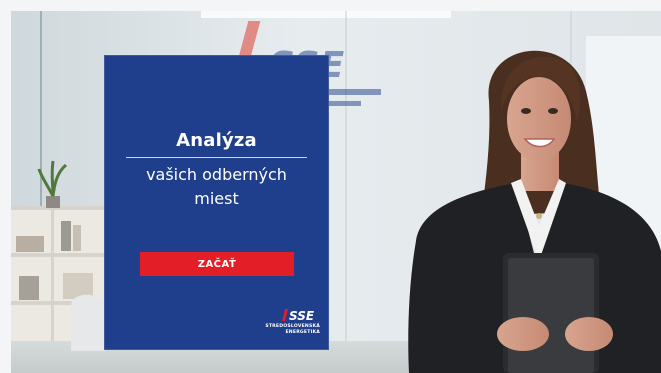 This screenshot has height=373, width=661. What do you see at coordinates (217, 264) in the screenshot?
I see `start-button: ZAČAŤ` at bounding box center [217, 264].